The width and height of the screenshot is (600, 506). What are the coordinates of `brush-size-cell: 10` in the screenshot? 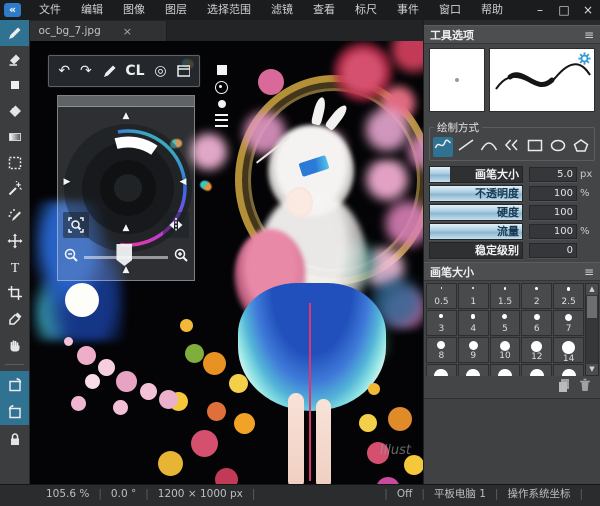 It's located at (505, 350).